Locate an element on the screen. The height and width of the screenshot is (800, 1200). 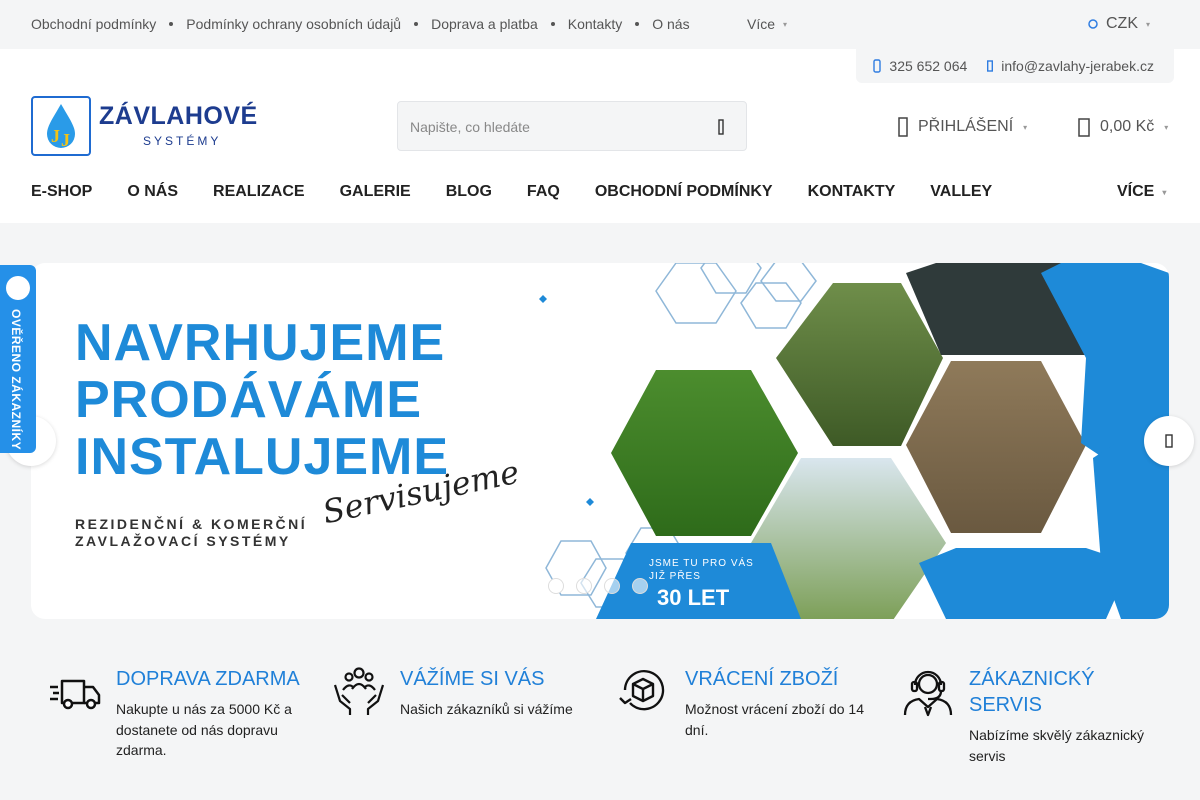
phone-contact: 325 652 064 is located at coordinates (920, 66).